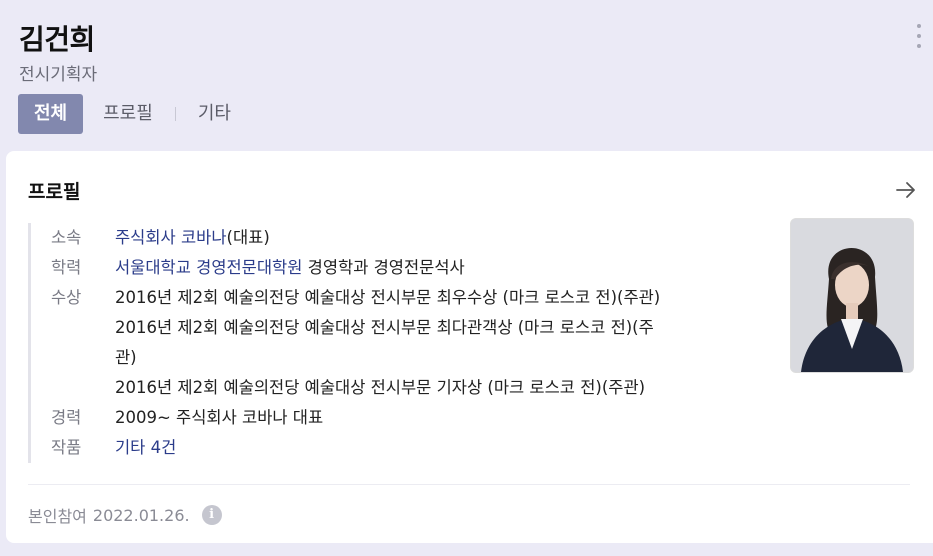  I want to click on education-label: 학력, so click(66, 267).